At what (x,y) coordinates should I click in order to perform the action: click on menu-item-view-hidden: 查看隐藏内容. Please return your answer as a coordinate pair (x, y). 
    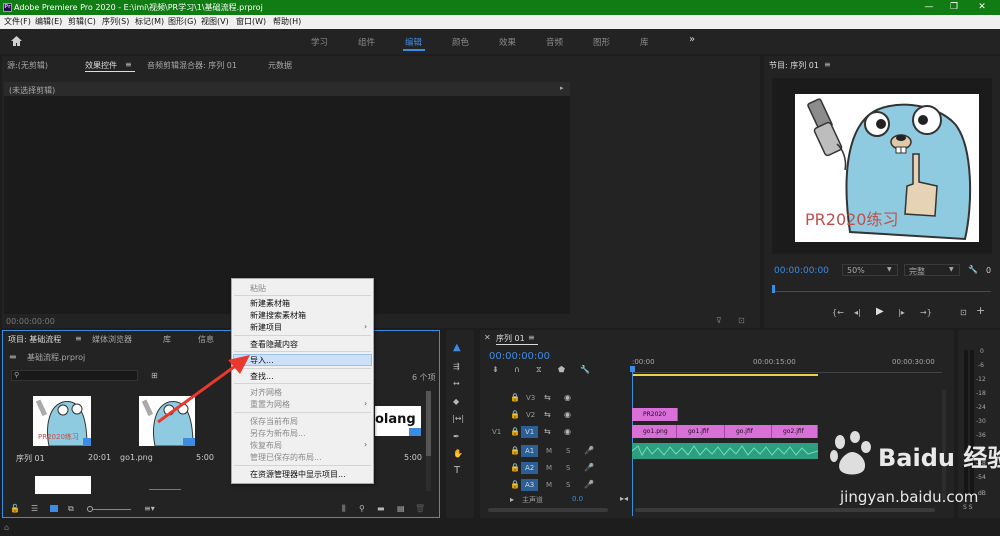
    Looking at the image, I should click on (274, 344).